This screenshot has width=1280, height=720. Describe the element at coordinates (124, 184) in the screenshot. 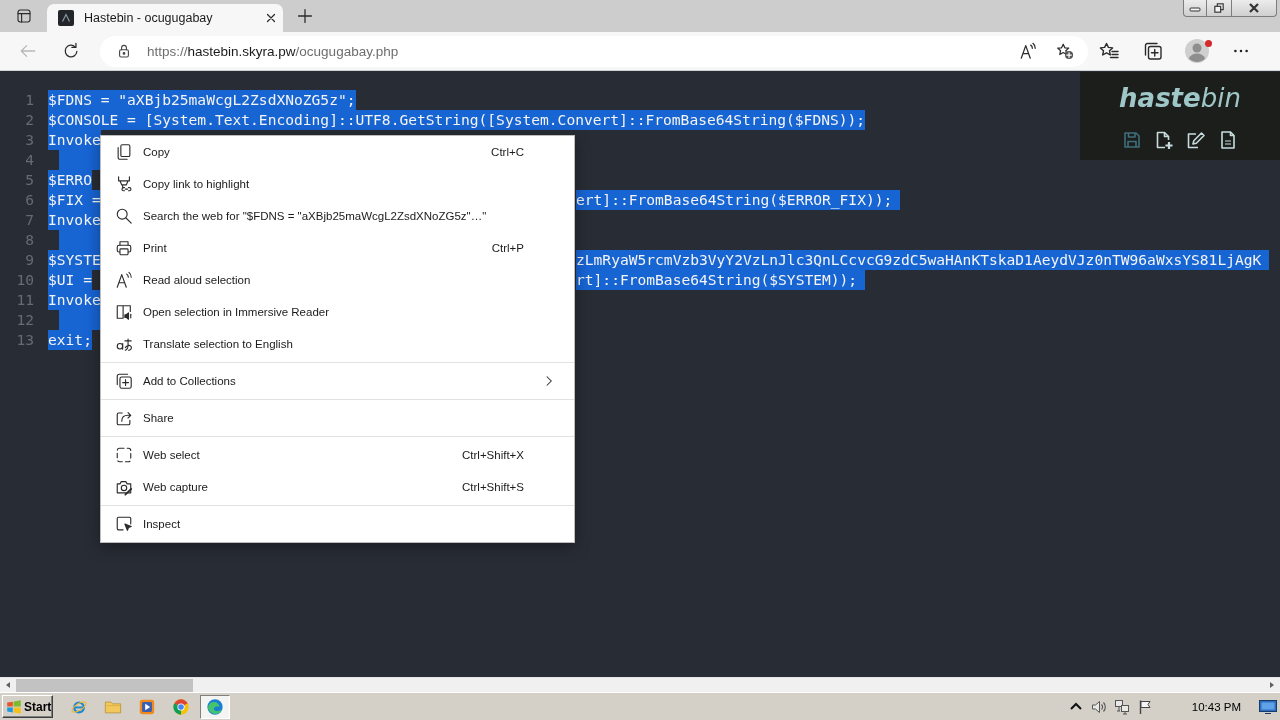

I see `highlighter-link-icon` at that location.